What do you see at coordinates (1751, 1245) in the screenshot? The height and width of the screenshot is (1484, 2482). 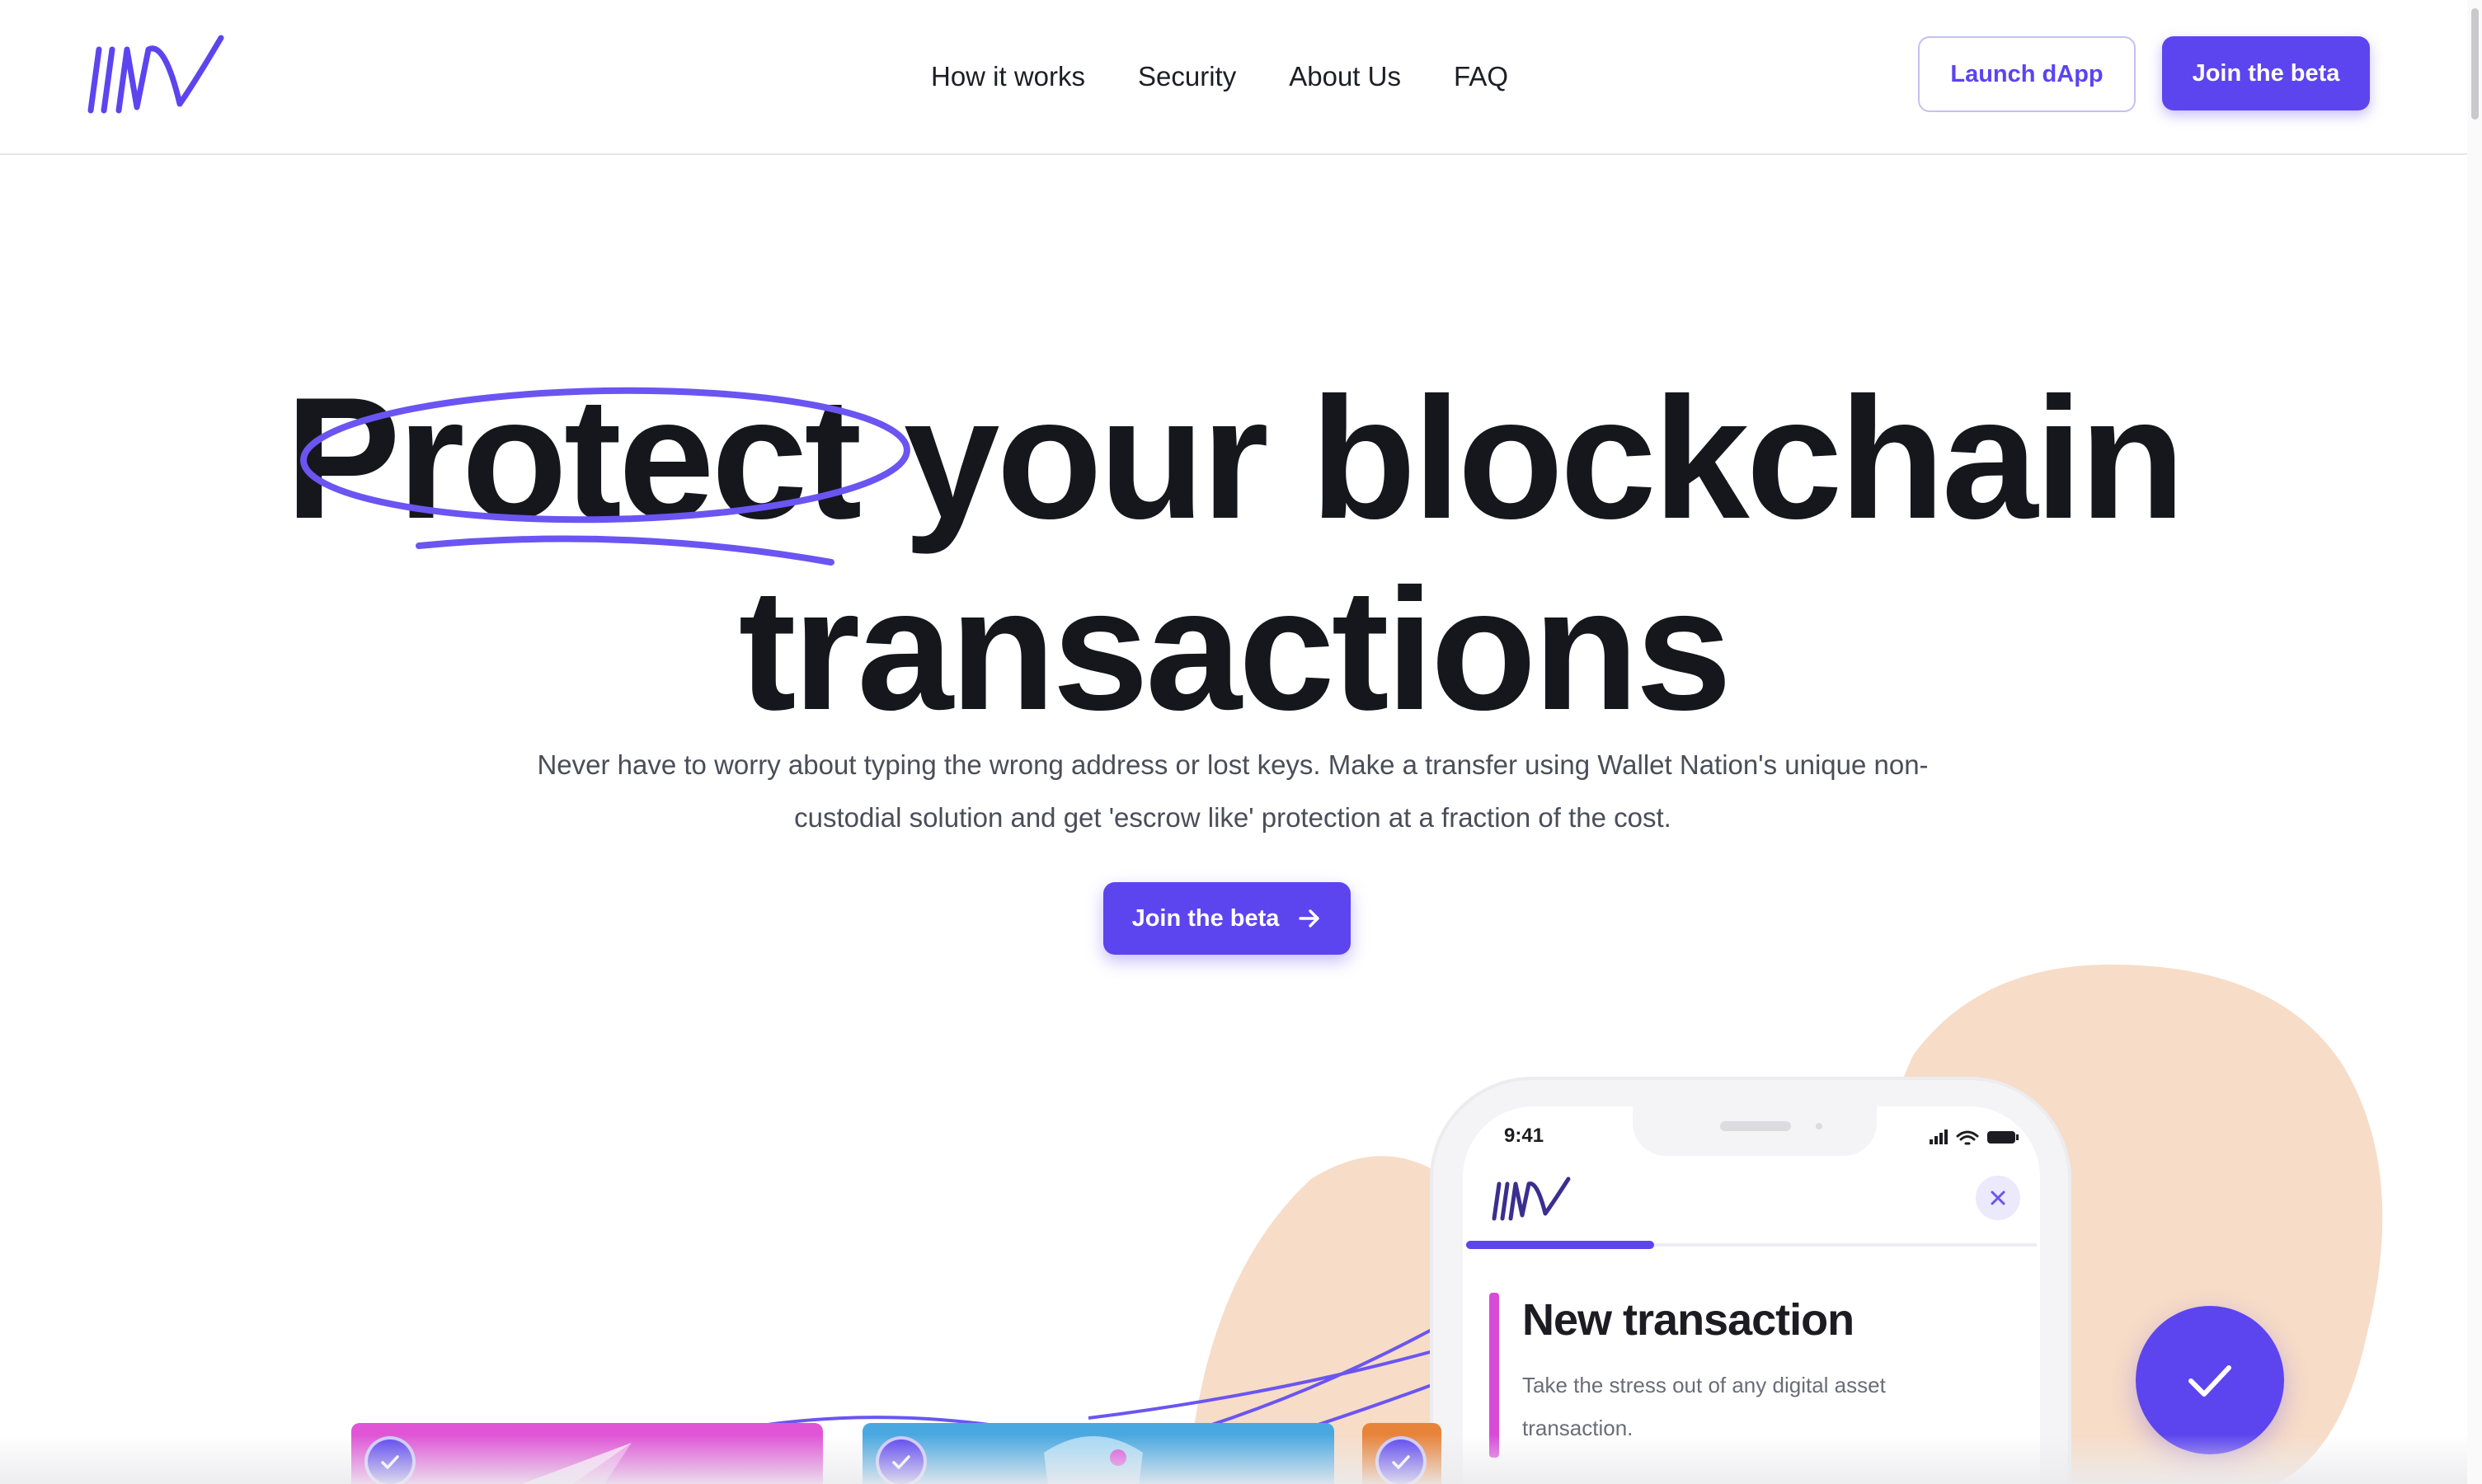 I see `progress-bar` at bounding box center [1751, 1245].